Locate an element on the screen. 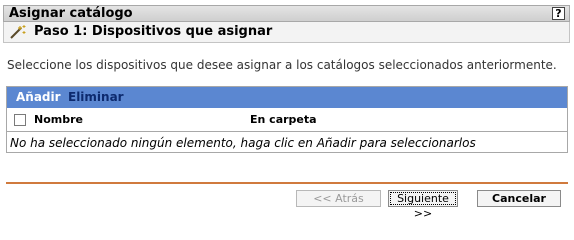 This screenshot has width=574, height=240. footer-divider is located at coordinates (287, 183).